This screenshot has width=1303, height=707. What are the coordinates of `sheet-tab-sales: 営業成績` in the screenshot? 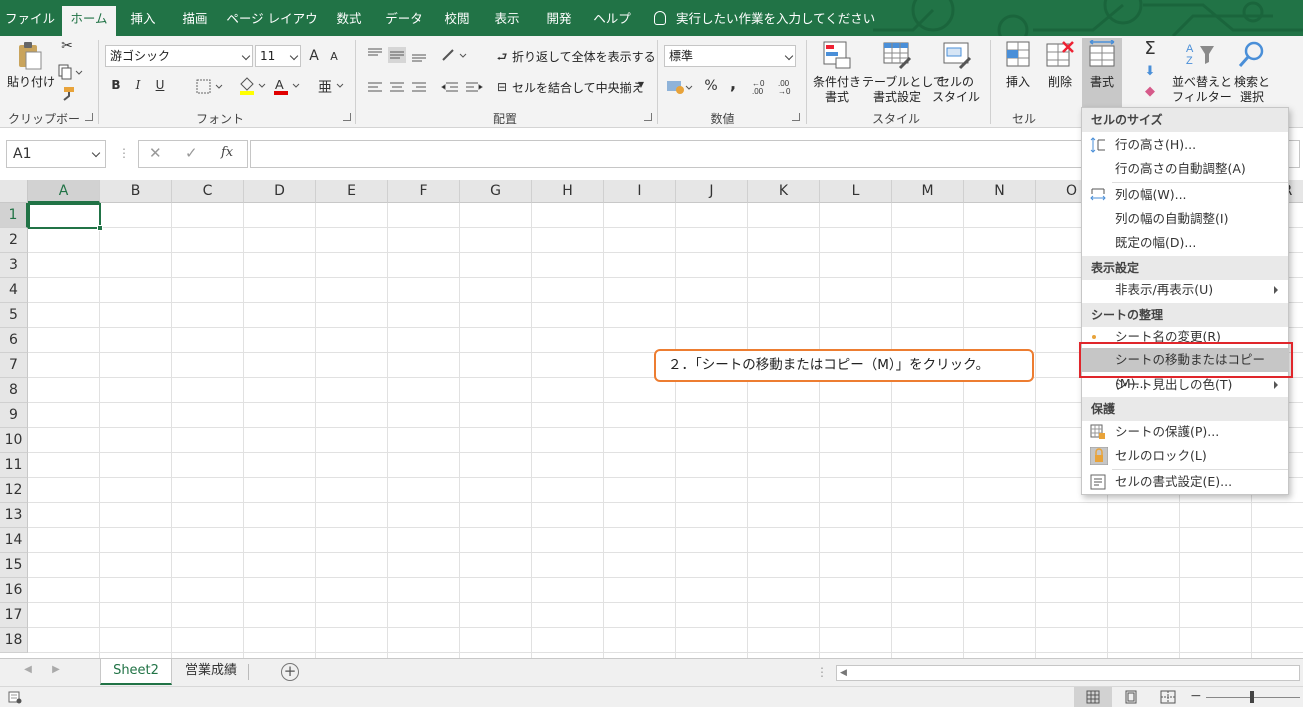 It's located at (211, 672).